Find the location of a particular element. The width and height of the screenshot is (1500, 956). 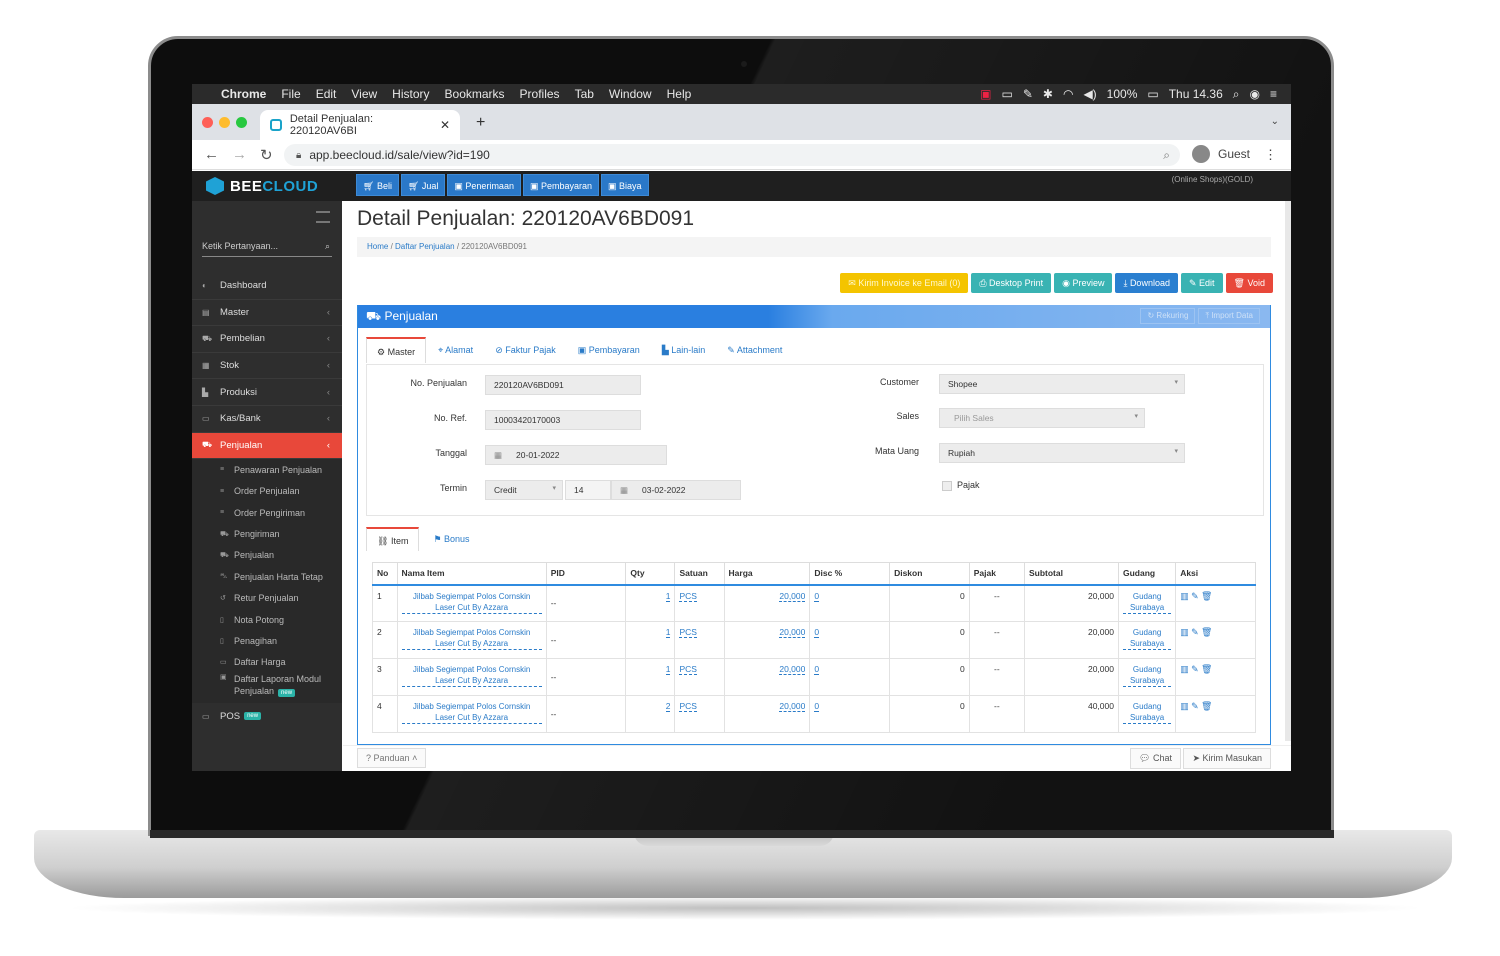

volume-icon: ◀) is located at coordinates (1089, 94).